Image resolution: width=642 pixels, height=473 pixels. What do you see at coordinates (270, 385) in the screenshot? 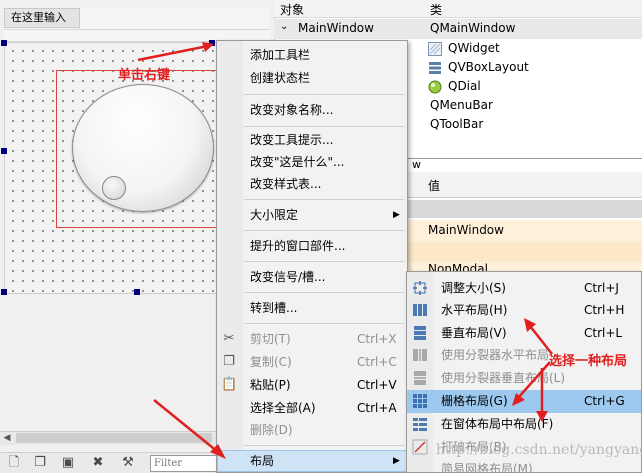
I see `menu-item-paste: 粘贴(P)` at bounding box center [270, 385].